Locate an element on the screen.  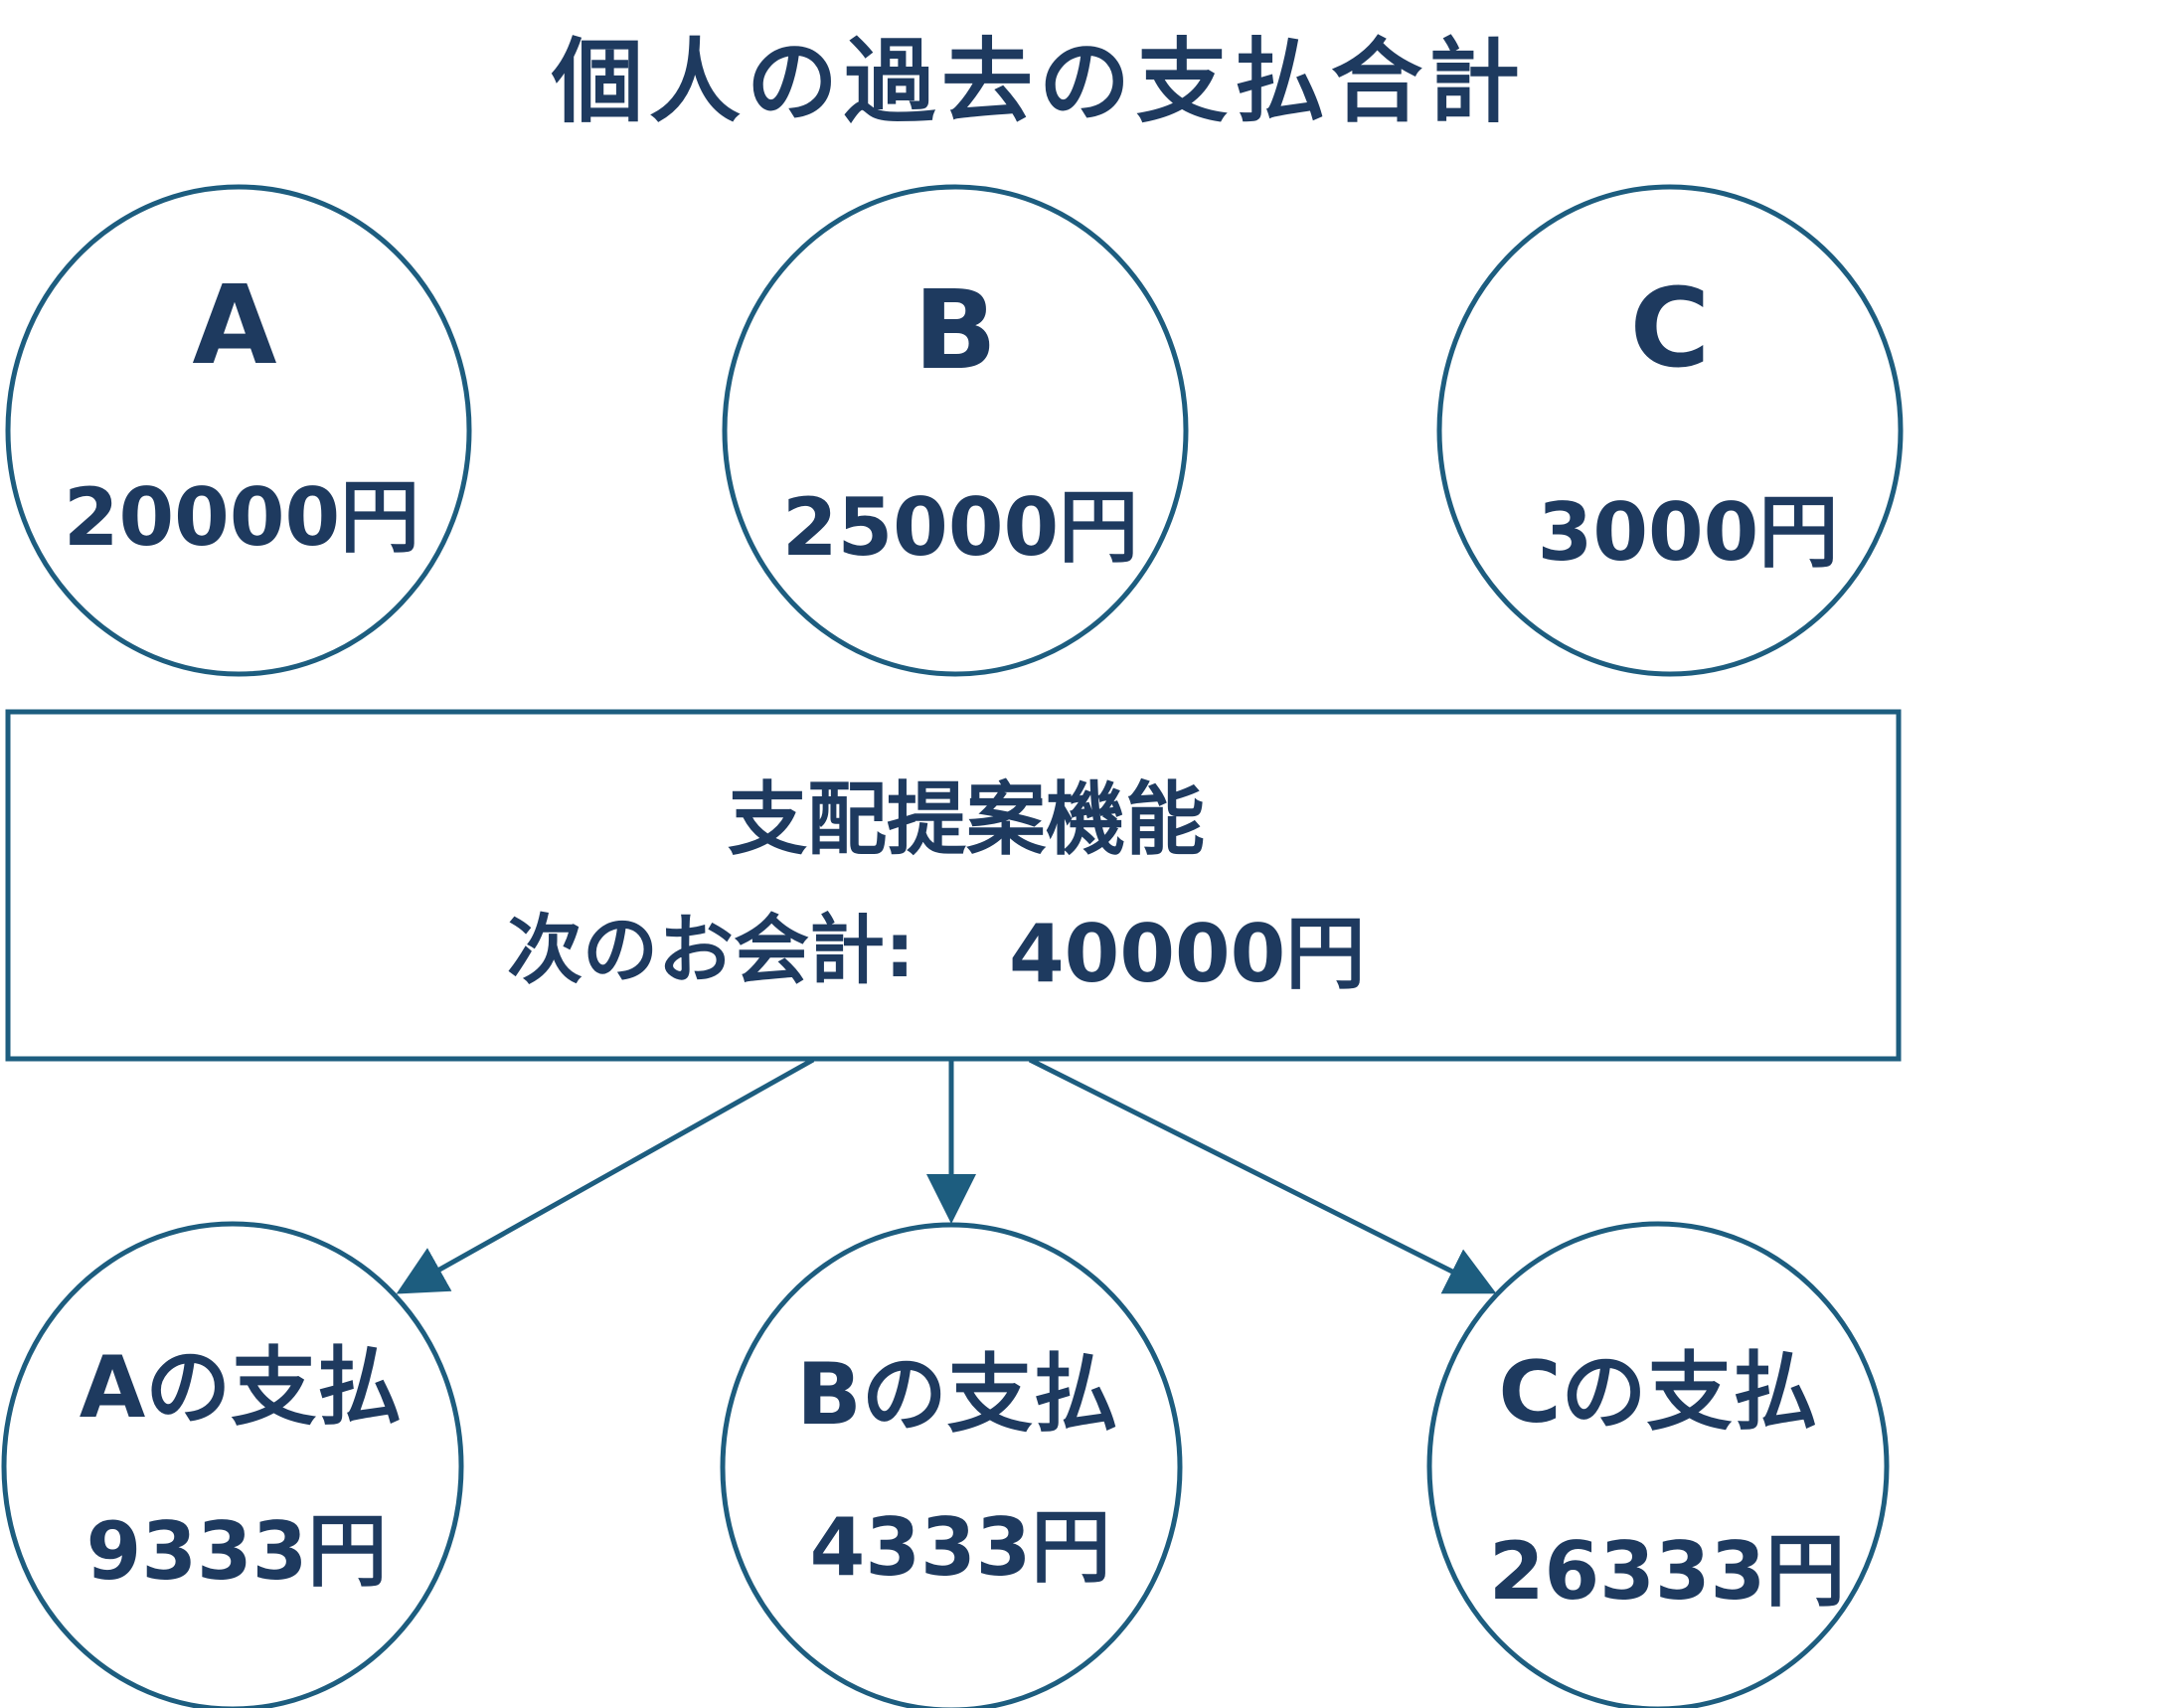
split-node-a-amount: 9333円 is located at coordinates (237, 1551).